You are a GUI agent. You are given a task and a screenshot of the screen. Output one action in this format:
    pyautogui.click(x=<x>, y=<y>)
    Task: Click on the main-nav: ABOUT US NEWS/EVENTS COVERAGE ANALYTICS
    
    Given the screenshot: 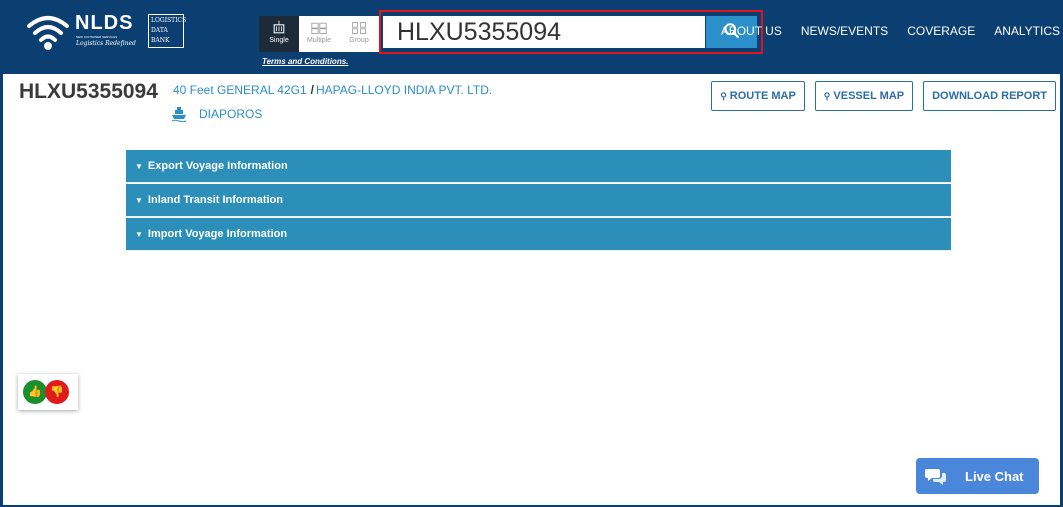 What is the action you would take?
    pyautogui.click(x=881, y=31)
    